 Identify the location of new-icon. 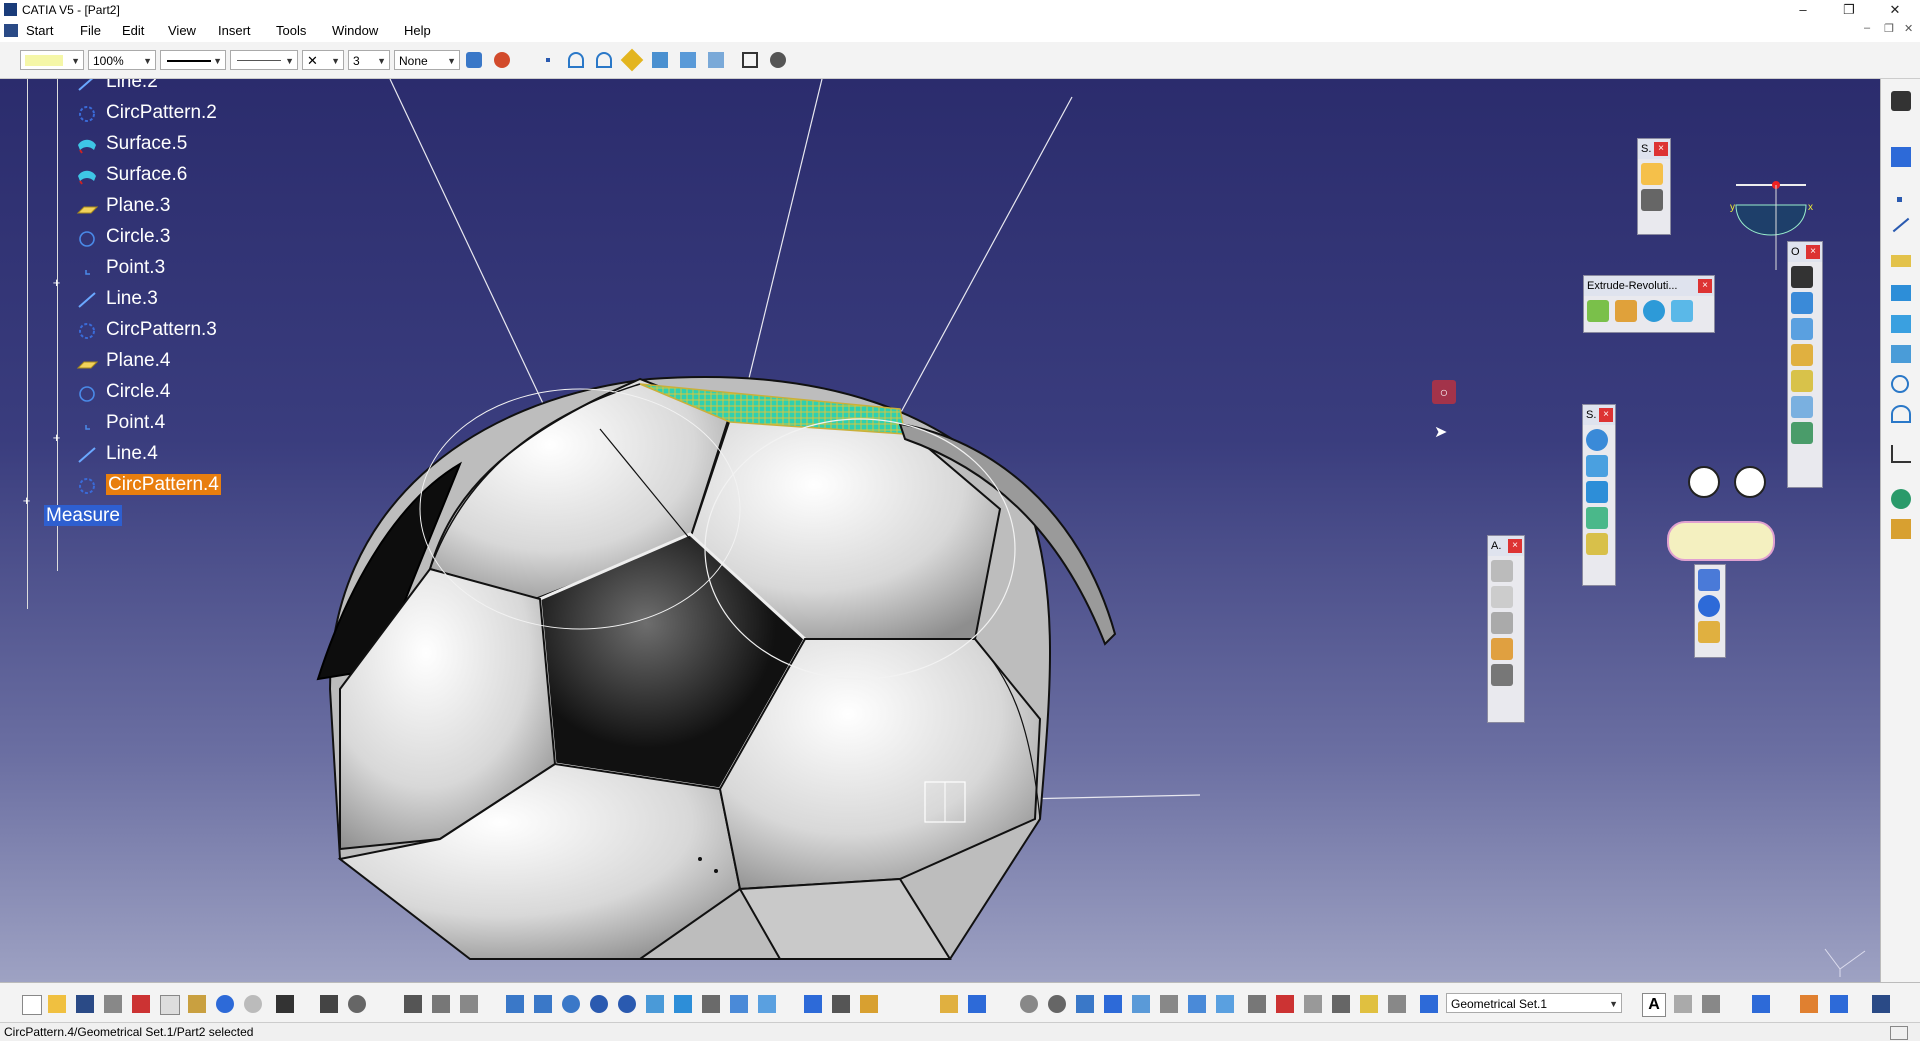
(32, 1005).